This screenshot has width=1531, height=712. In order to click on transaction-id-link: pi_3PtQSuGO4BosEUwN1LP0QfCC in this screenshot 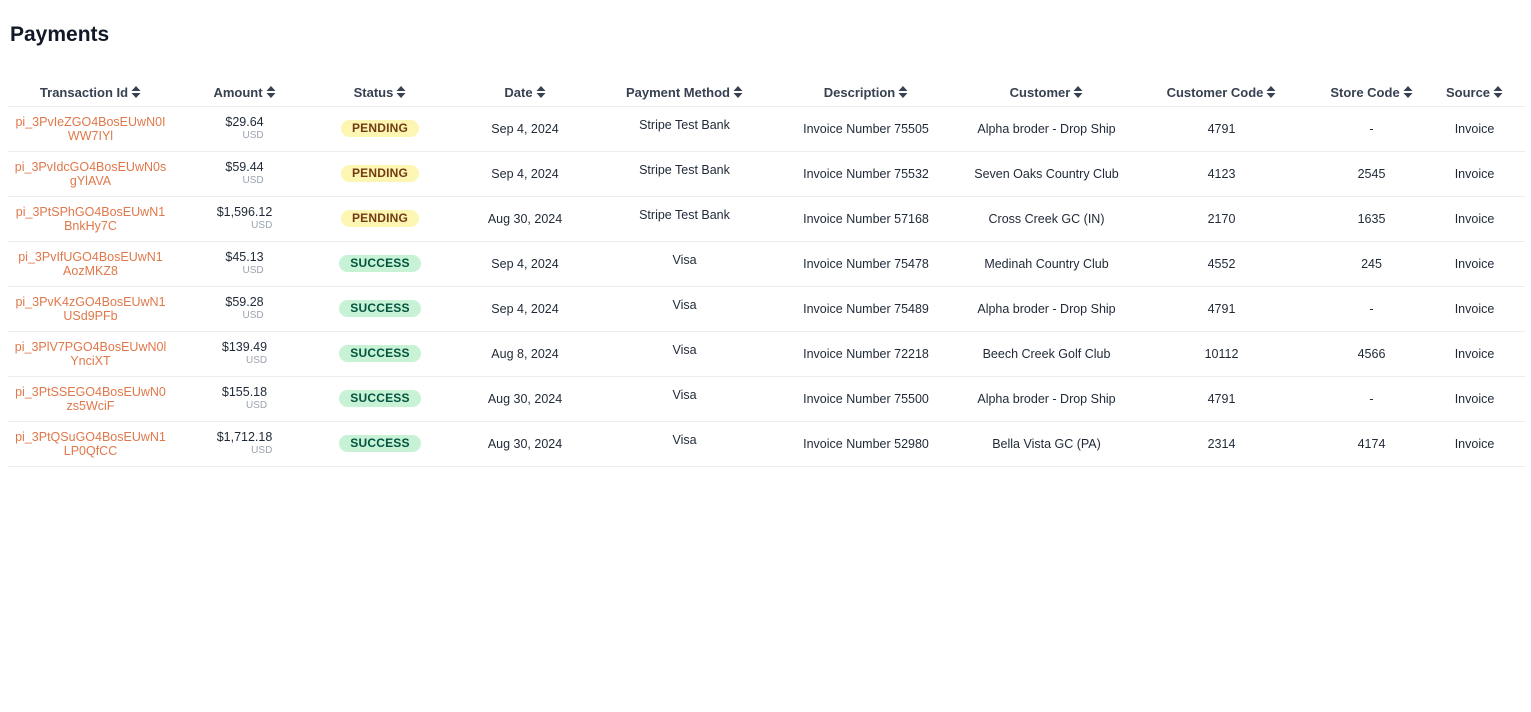, I will do `click(91, 444)`.